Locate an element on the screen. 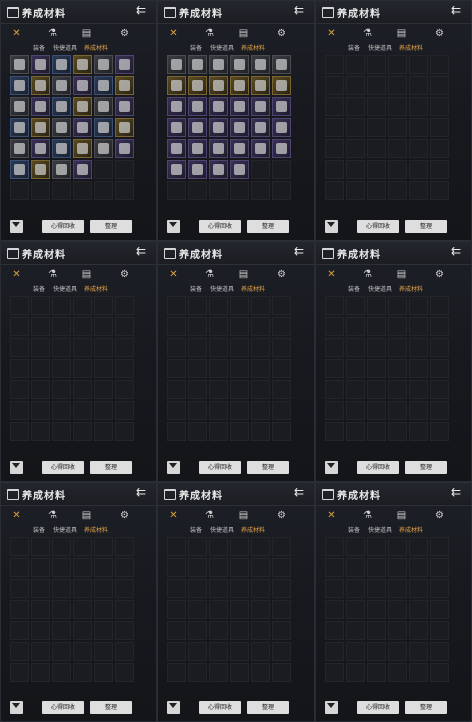 The width and height of the screenshot is (472, 722). tab-materials: 养成材料 is located at coordinates (96, 529).